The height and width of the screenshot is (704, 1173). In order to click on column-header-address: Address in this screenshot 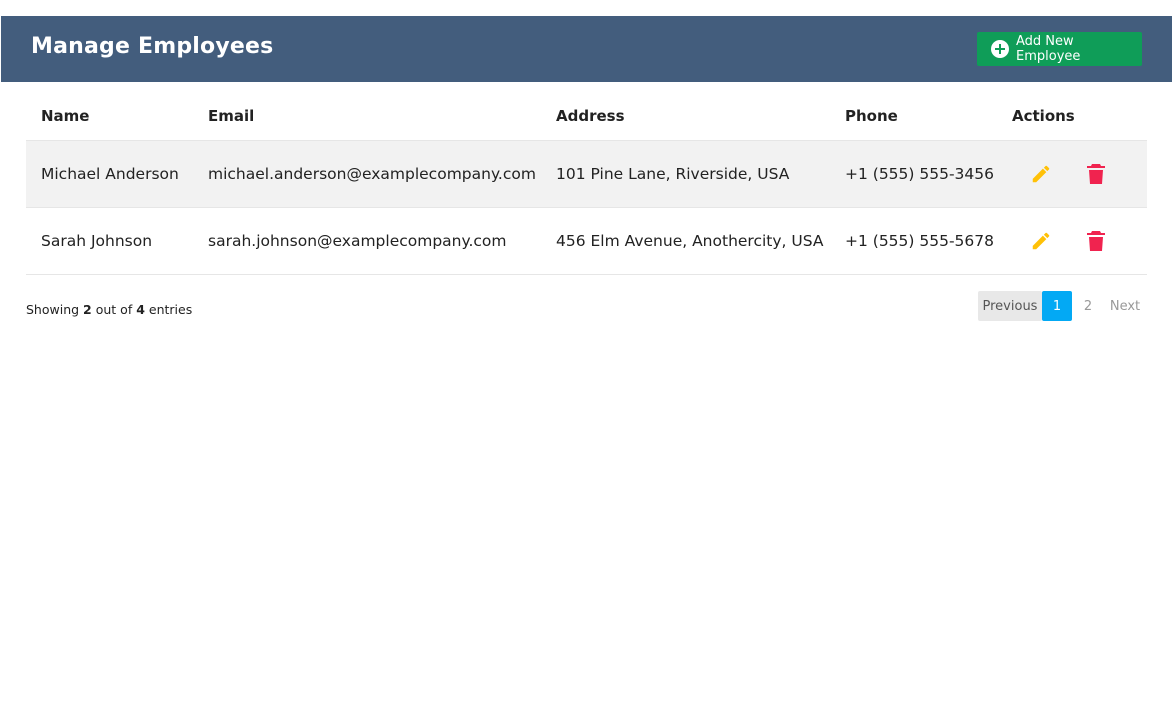, I will do `click(685, 116)`.